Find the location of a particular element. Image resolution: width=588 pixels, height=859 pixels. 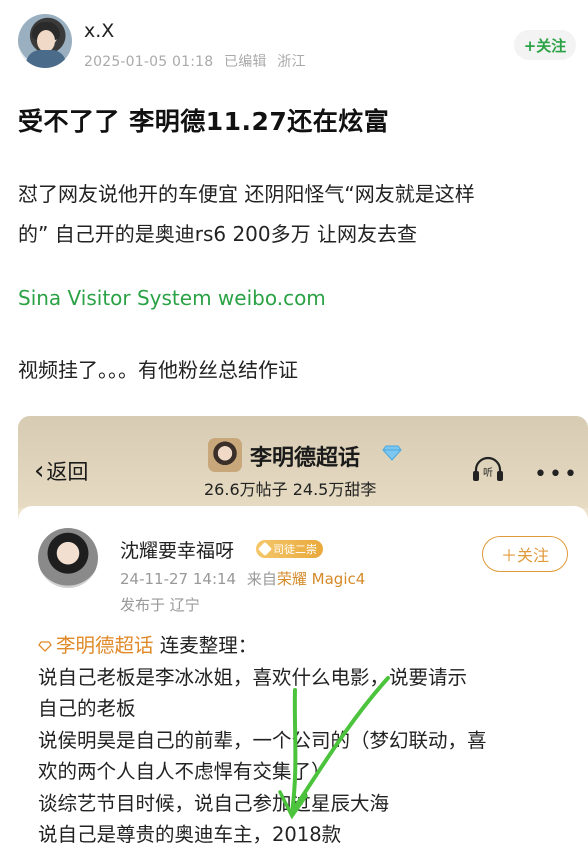

card-author-name: 沈耀要幸福呀 is located at coordinates (177, 549).